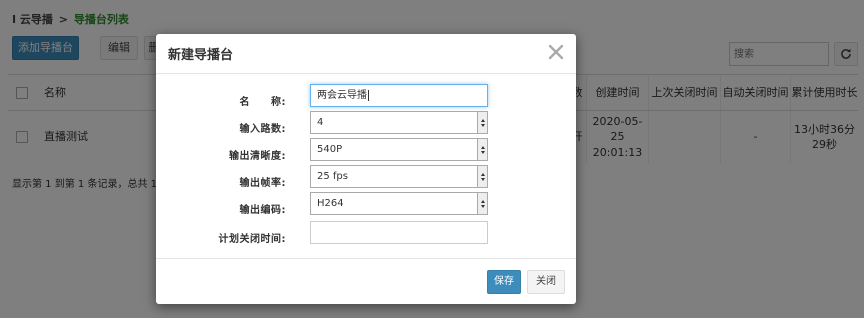  What do you see at coordinates (368, 95) in the screenshot?
I see `text-cursor` at bounding box center [368, 95].